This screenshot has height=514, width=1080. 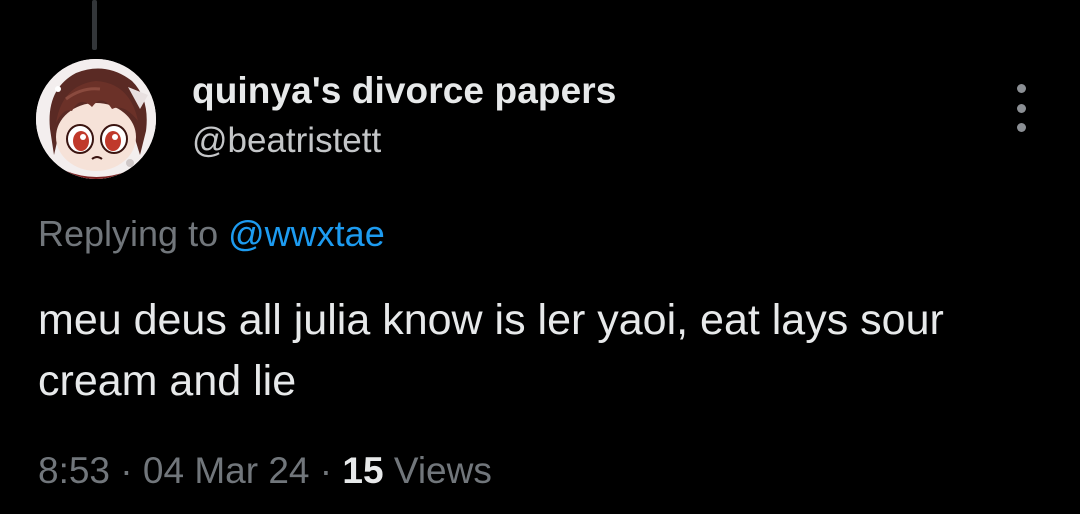 I want to click on replying-to-line: Replying to @wwxtae, so click(x=211, y=234).